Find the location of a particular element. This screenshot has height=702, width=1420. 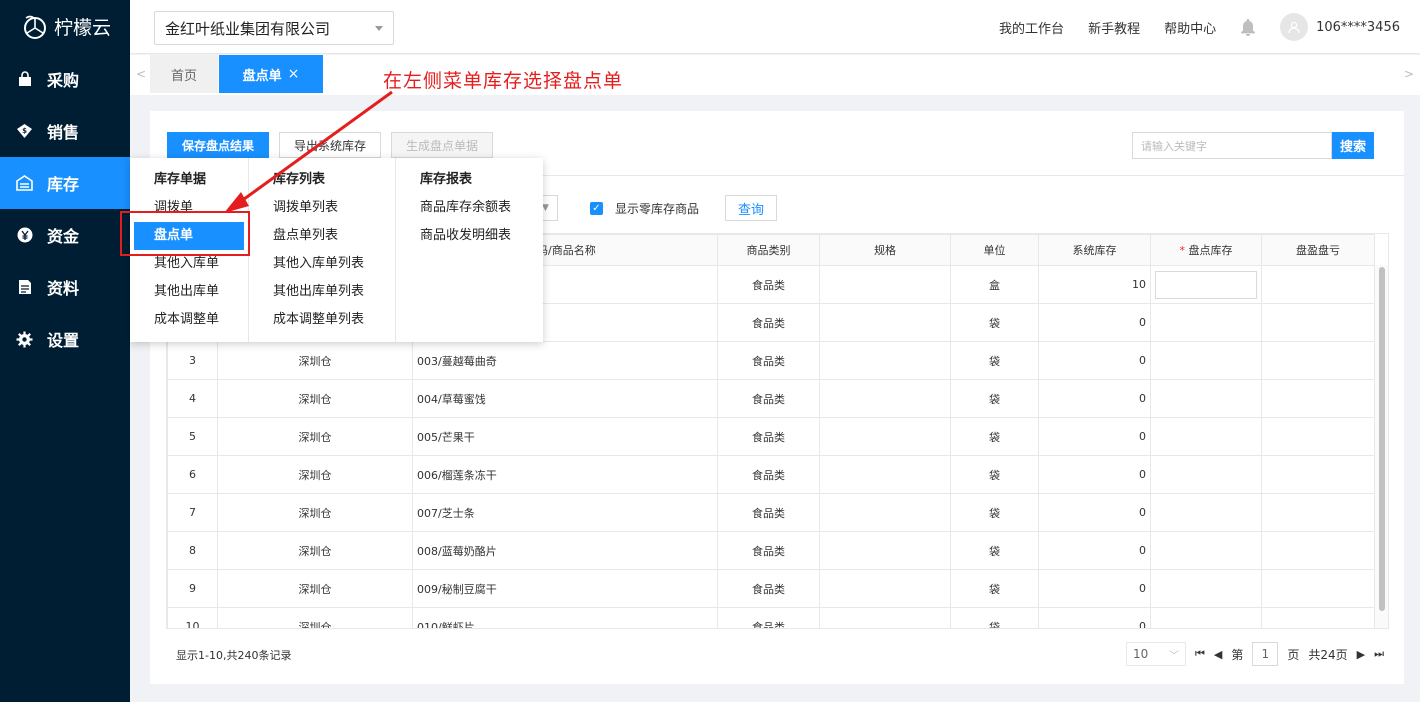

first-page-icon: ⏮ is located at coordinates (1200, 654).